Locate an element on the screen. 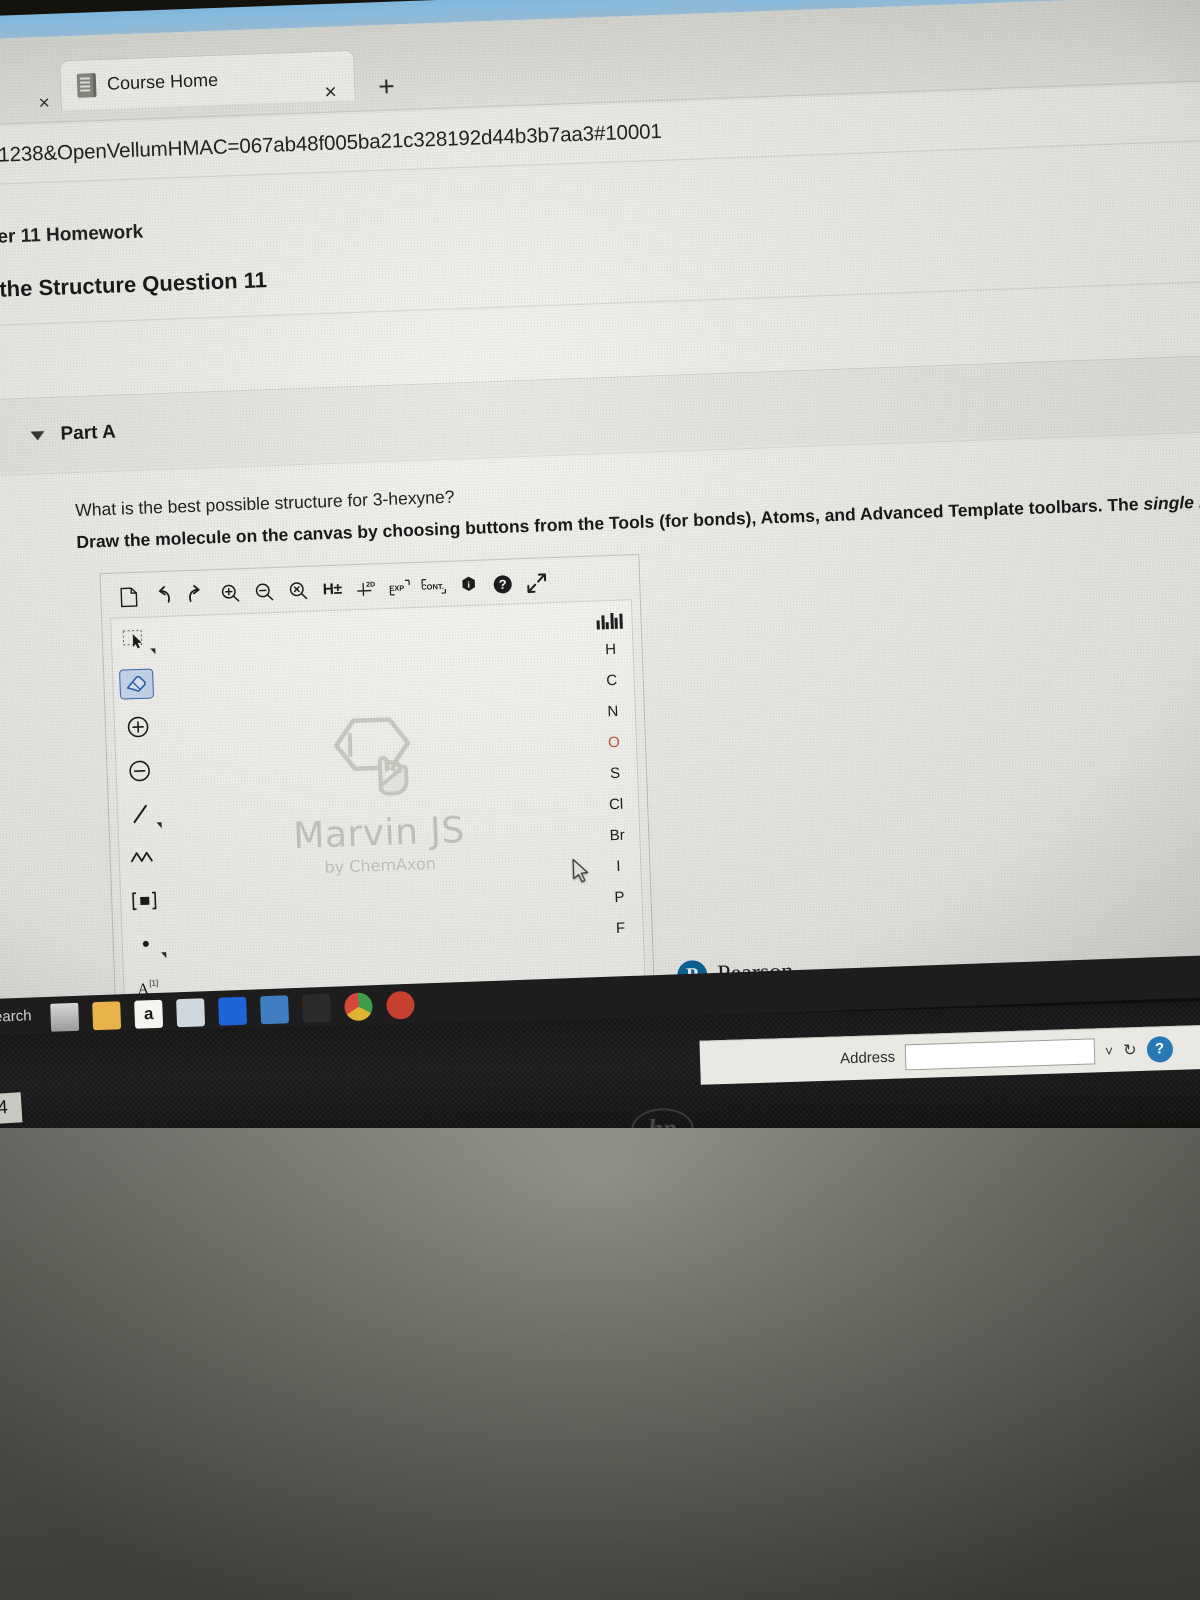 This screenshot has height=1600, width=1200. store-icon is located at coordinates (191, 1013).